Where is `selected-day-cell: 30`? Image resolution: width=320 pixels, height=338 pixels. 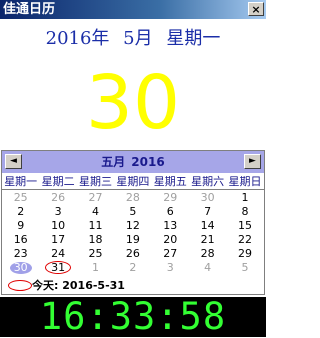 selected-day-cell: 30 is located at coordinates (20, 268).